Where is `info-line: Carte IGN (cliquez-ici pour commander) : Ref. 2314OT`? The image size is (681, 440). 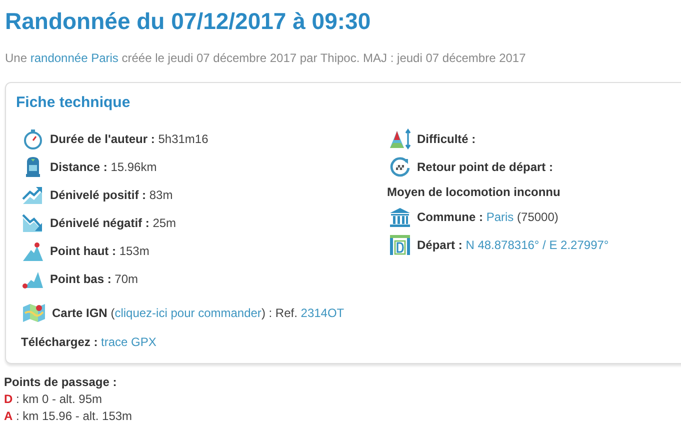
info-line: Carte IGN (cliquez-ici pour commander) : Ref. 2314OT is located at coordinates (198, 313).